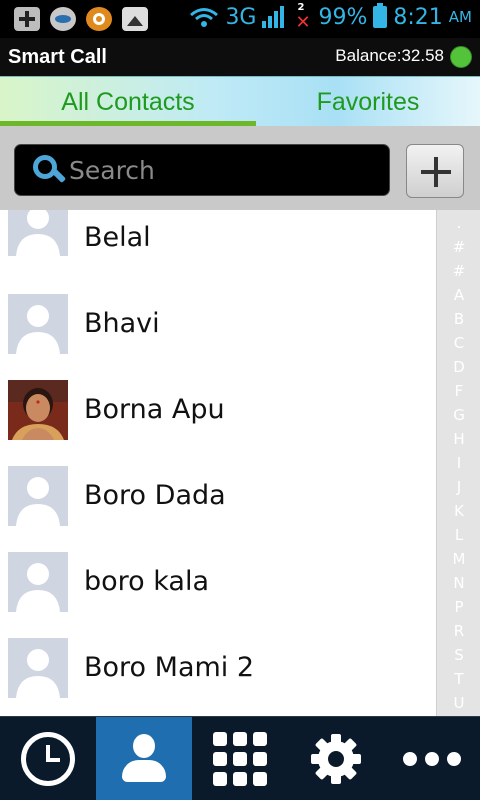  I want to click on person-icon, so click(144, 759).